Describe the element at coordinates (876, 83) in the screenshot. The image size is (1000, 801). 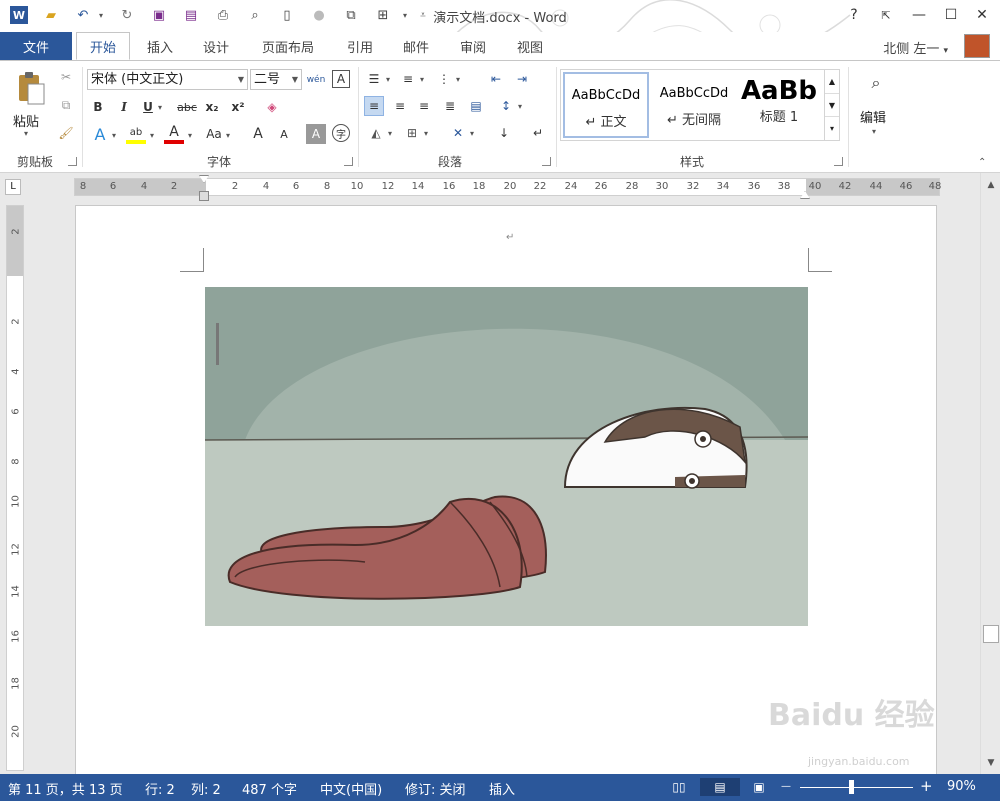
I see `binoculars-icon: ⌕` at that location.